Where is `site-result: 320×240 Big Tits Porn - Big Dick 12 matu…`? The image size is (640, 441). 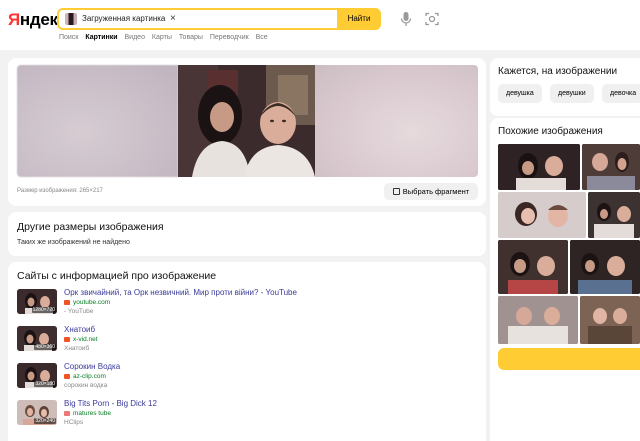
site-result: 320×240 Big Tits Porn - Big Dick 12 matu… is located at coordinates (247, 414).